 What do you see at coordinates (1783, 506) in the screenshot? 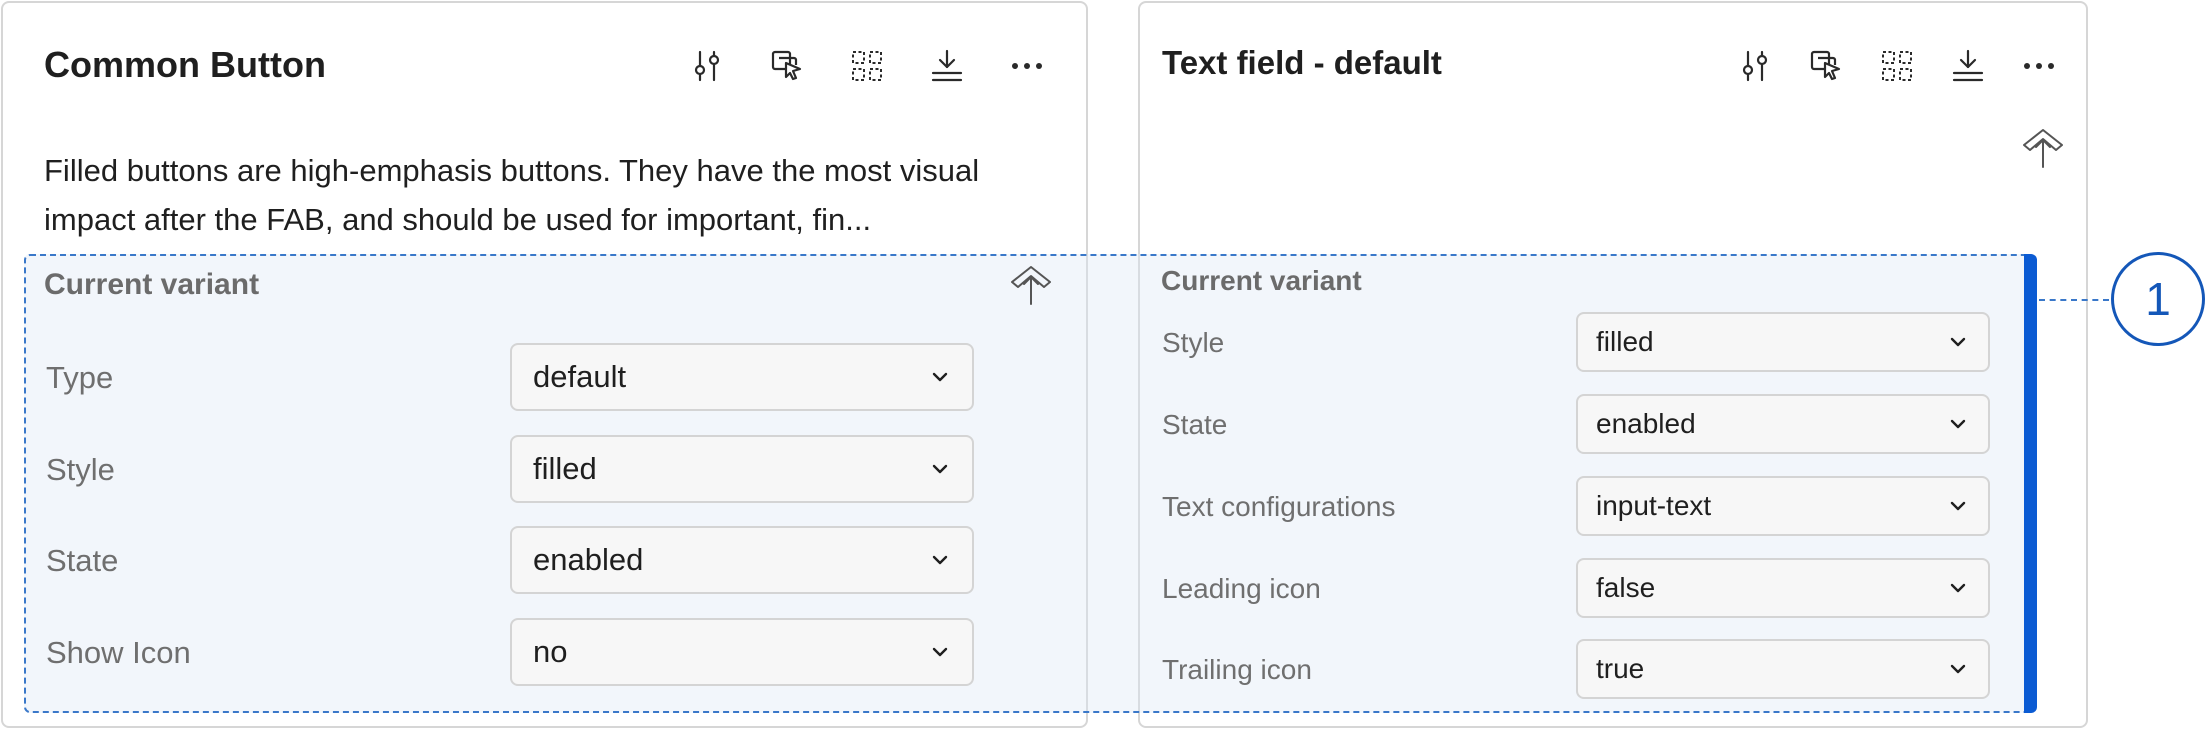
I see `text-configurations-select: input-text` at bounding box center [1783, 506].